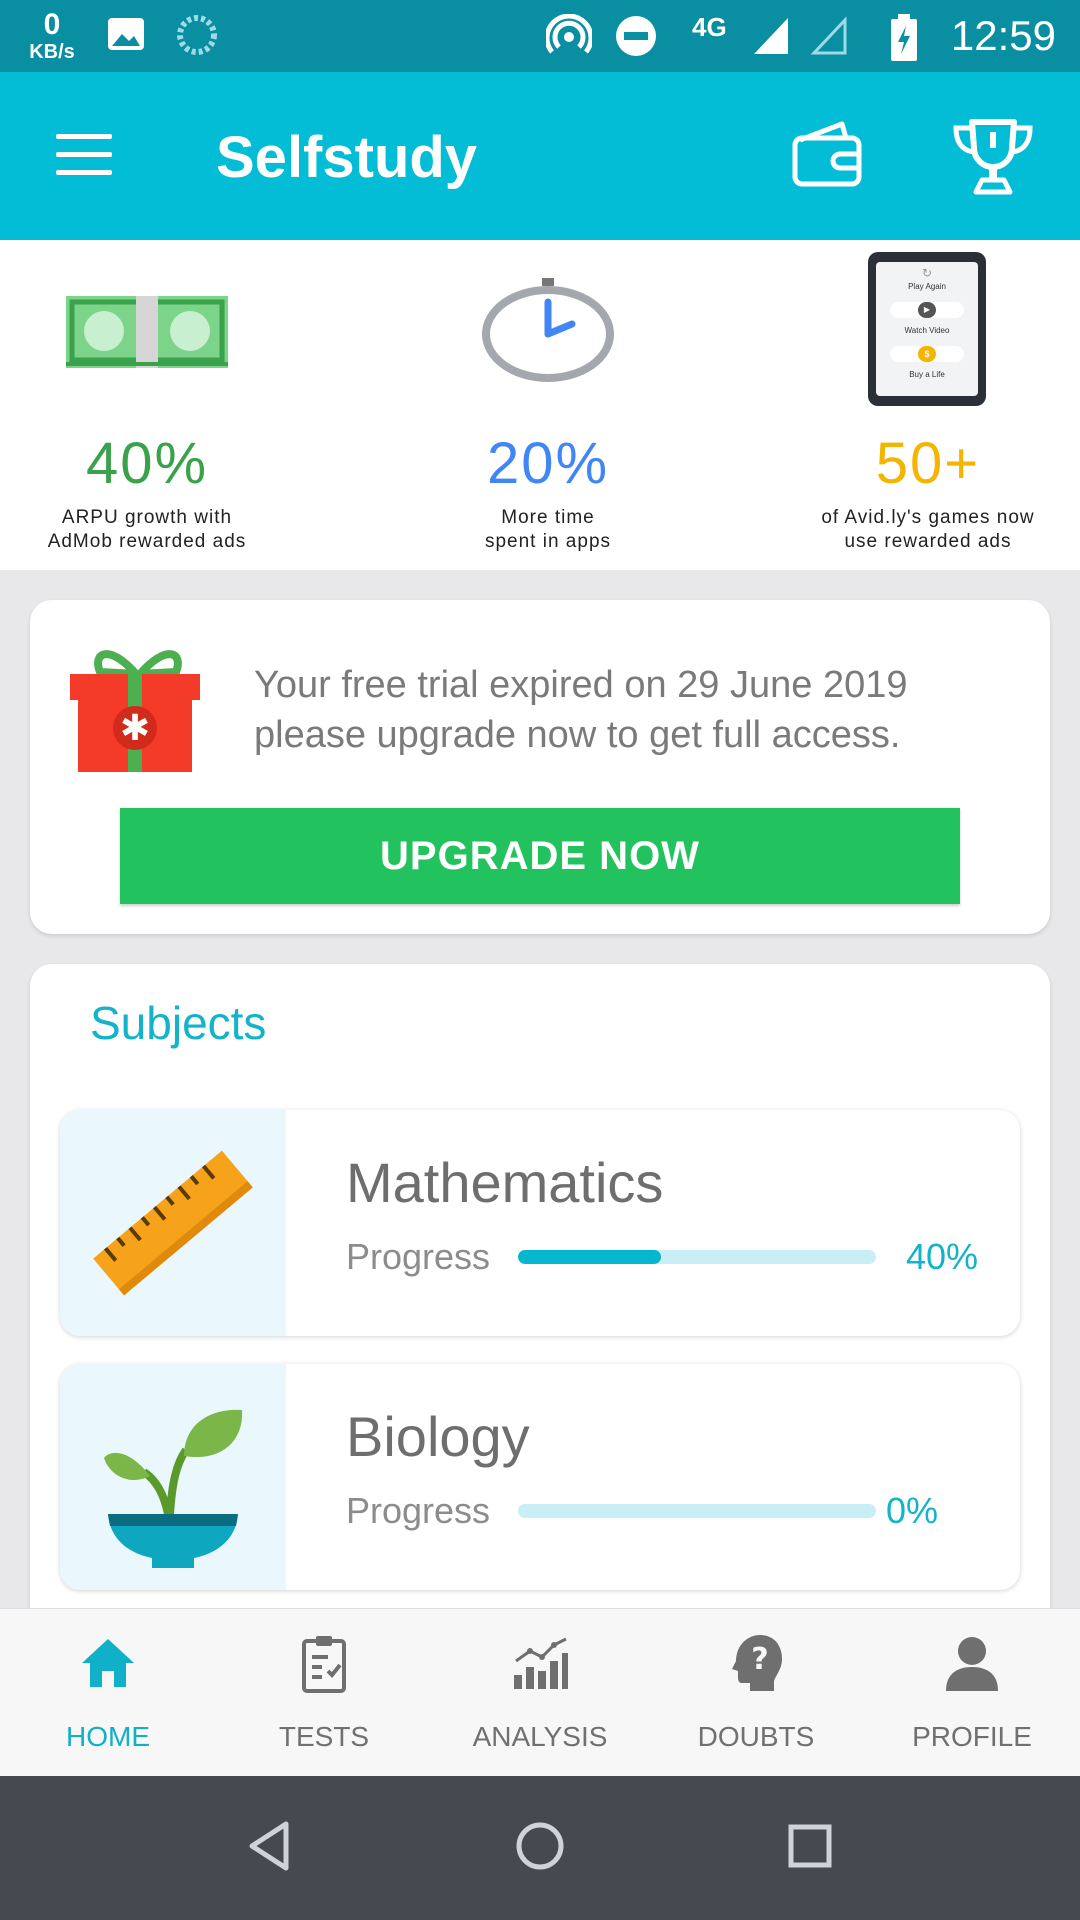  What do you see at coordinates (438, 1436) in the screenshot?
I see `subject-name: Biology` at bounding box center [438, 1436].